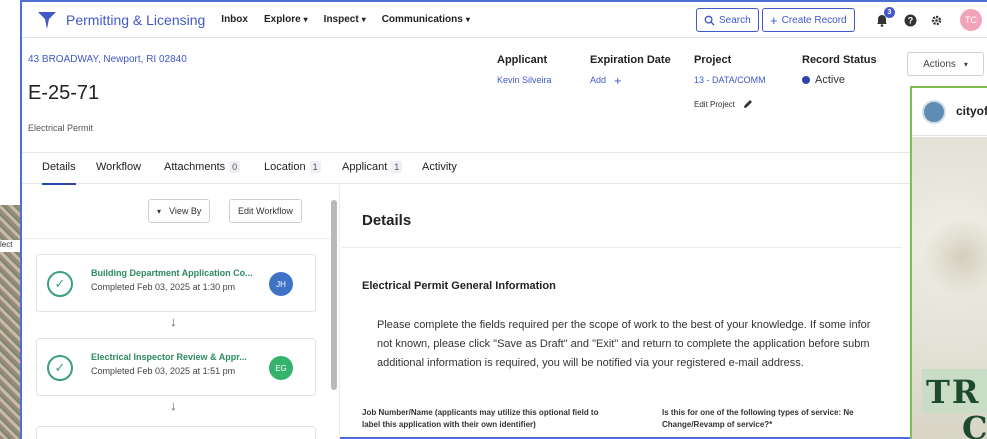 The image size is (987, 439). I want to click on edit-project-label: Edit Project, so click(714, 104).